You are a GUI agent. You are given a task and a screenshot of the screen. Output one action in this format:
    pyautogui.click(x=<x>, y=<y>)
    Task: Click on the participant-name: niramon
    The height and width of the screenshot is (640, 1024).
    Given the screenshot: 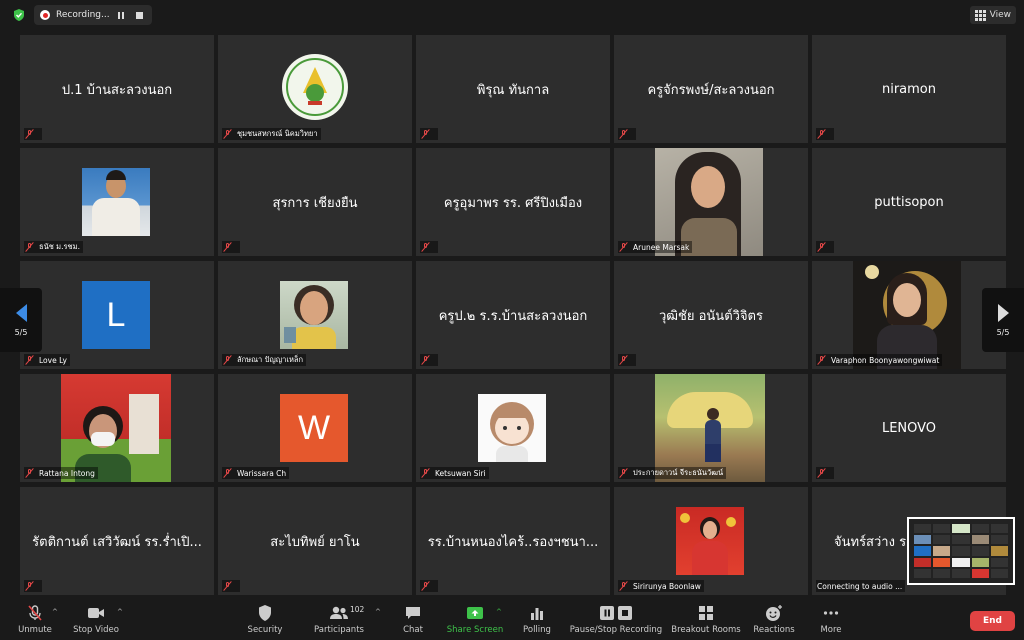 What is the action you would take?
    pyautogui.click(x=909, y=89)
    